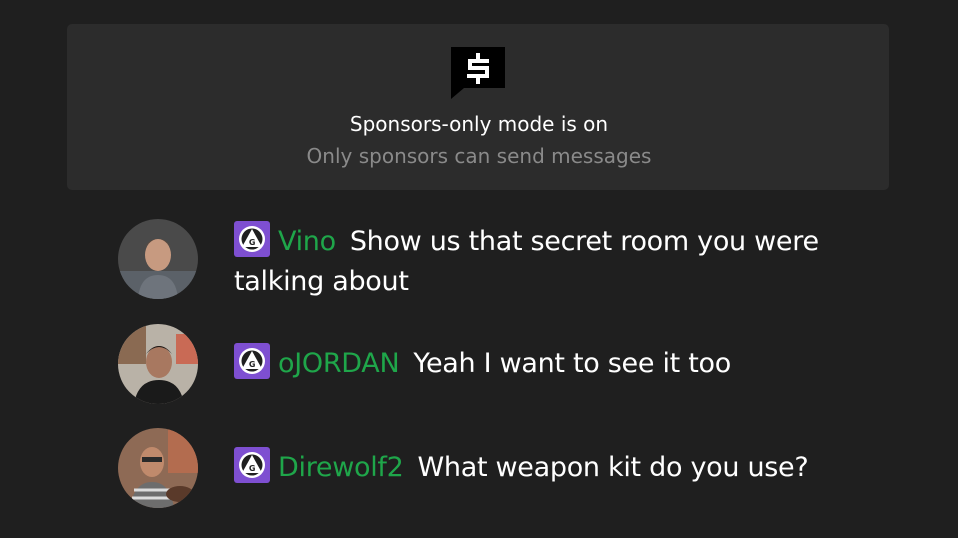  I want to click on message-body: G Direwolf2 What weapon kit do you use?, so click(534, 467).